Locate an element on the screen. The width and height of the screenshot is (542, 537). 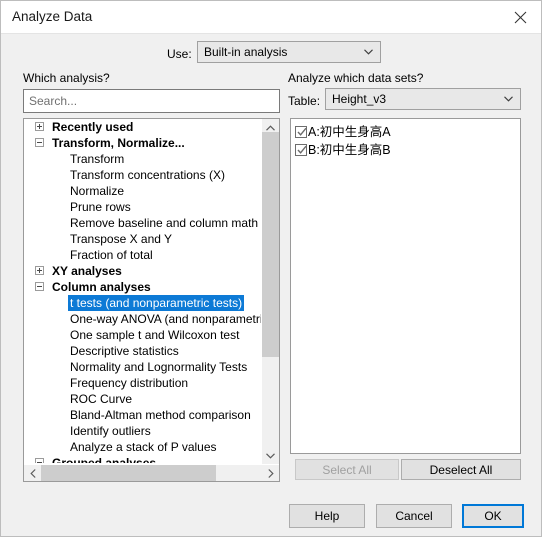
tree-item-label: Analyze a stack of P values is located at coordinates (143, 447).